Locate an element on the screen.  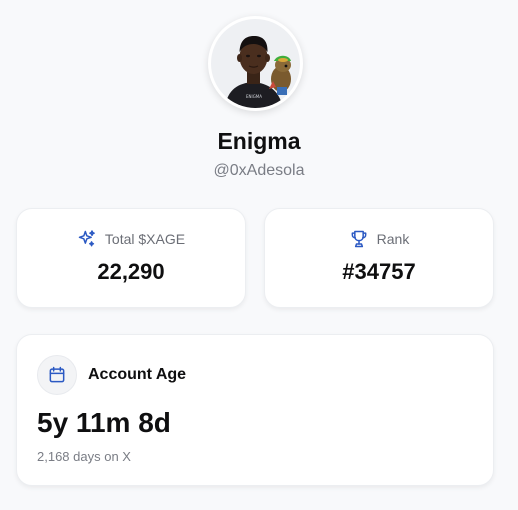
profile-name: Enigma is located at coordinates (259, 141).